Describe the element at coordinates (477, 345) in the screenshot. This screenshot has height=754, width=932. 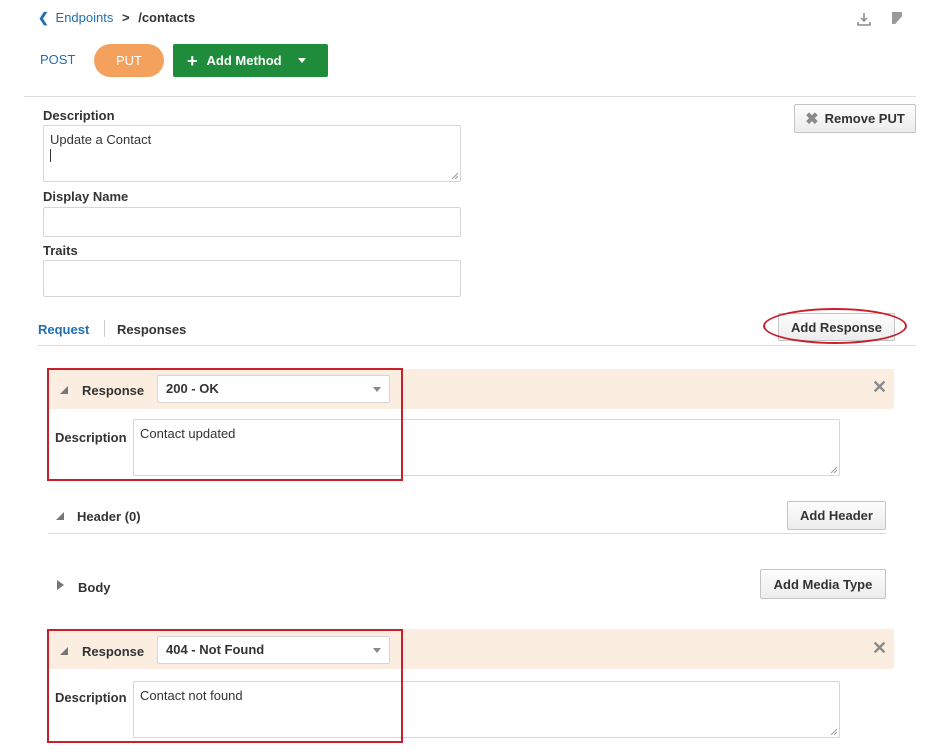
I see `tabs-divider` at that location.